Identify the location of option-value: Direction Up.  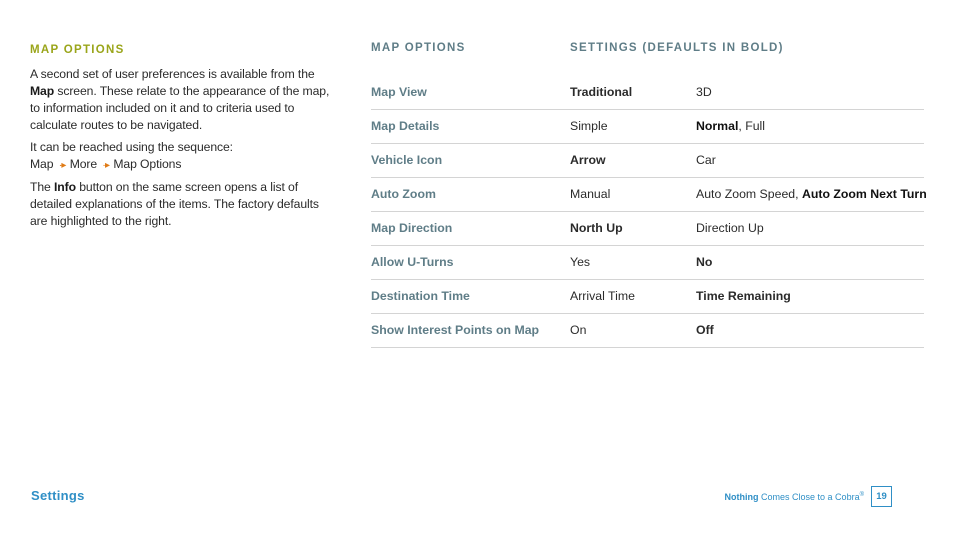
(730, 228).